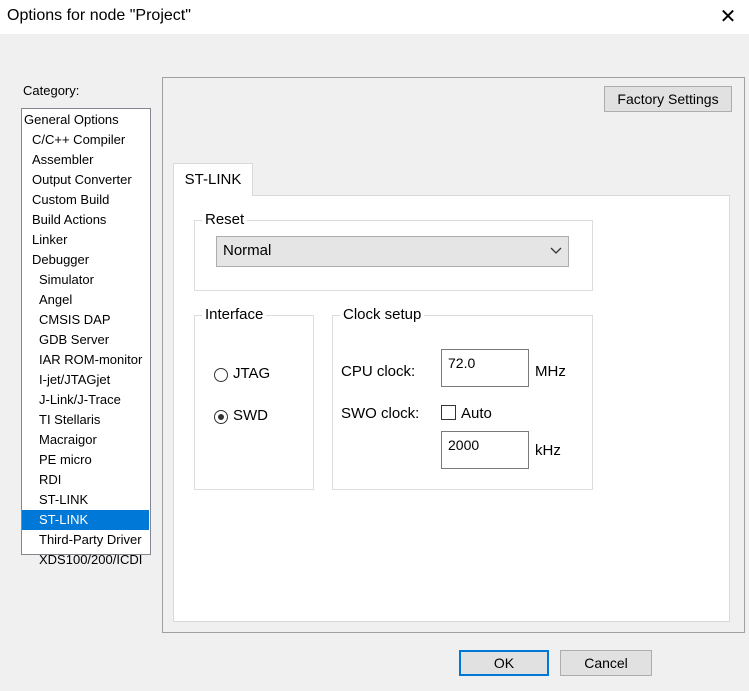 This screenshot has width=749, height=691. I want to click on category-item: J-Link/J-Trace, so click(85, 400).